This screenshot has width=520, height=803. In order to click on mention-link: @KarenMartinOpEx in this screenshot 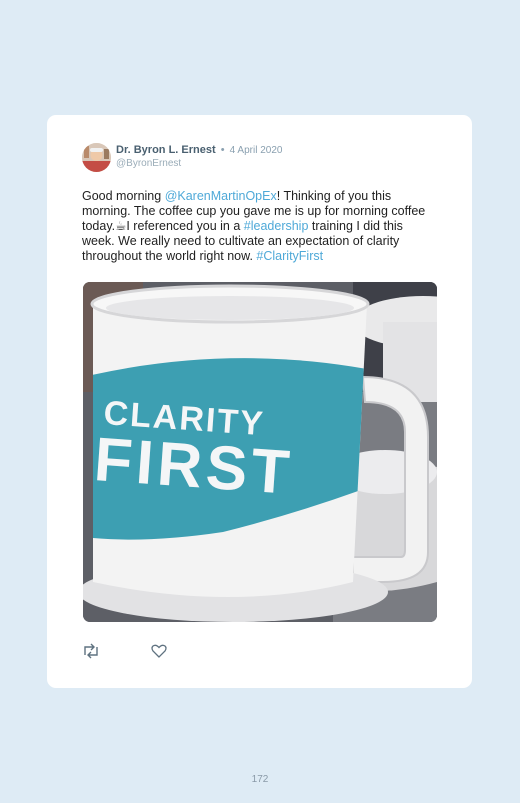, I will do `click(221, 196)`.